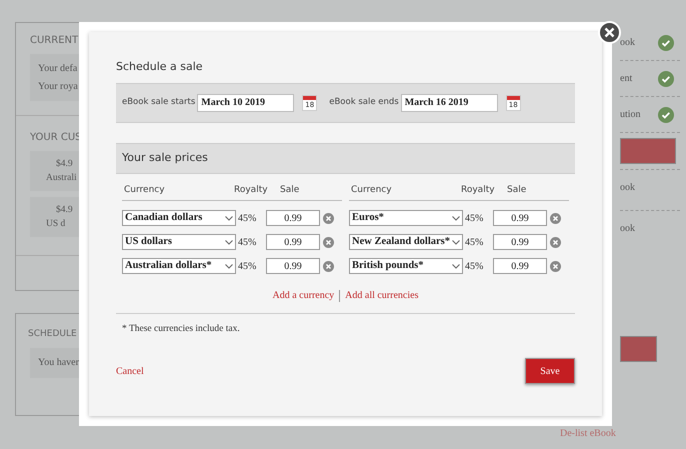  Describe the element at coordinates (159, 102) in the screenshot. I see `date-label: eBook sale starts` at that location.